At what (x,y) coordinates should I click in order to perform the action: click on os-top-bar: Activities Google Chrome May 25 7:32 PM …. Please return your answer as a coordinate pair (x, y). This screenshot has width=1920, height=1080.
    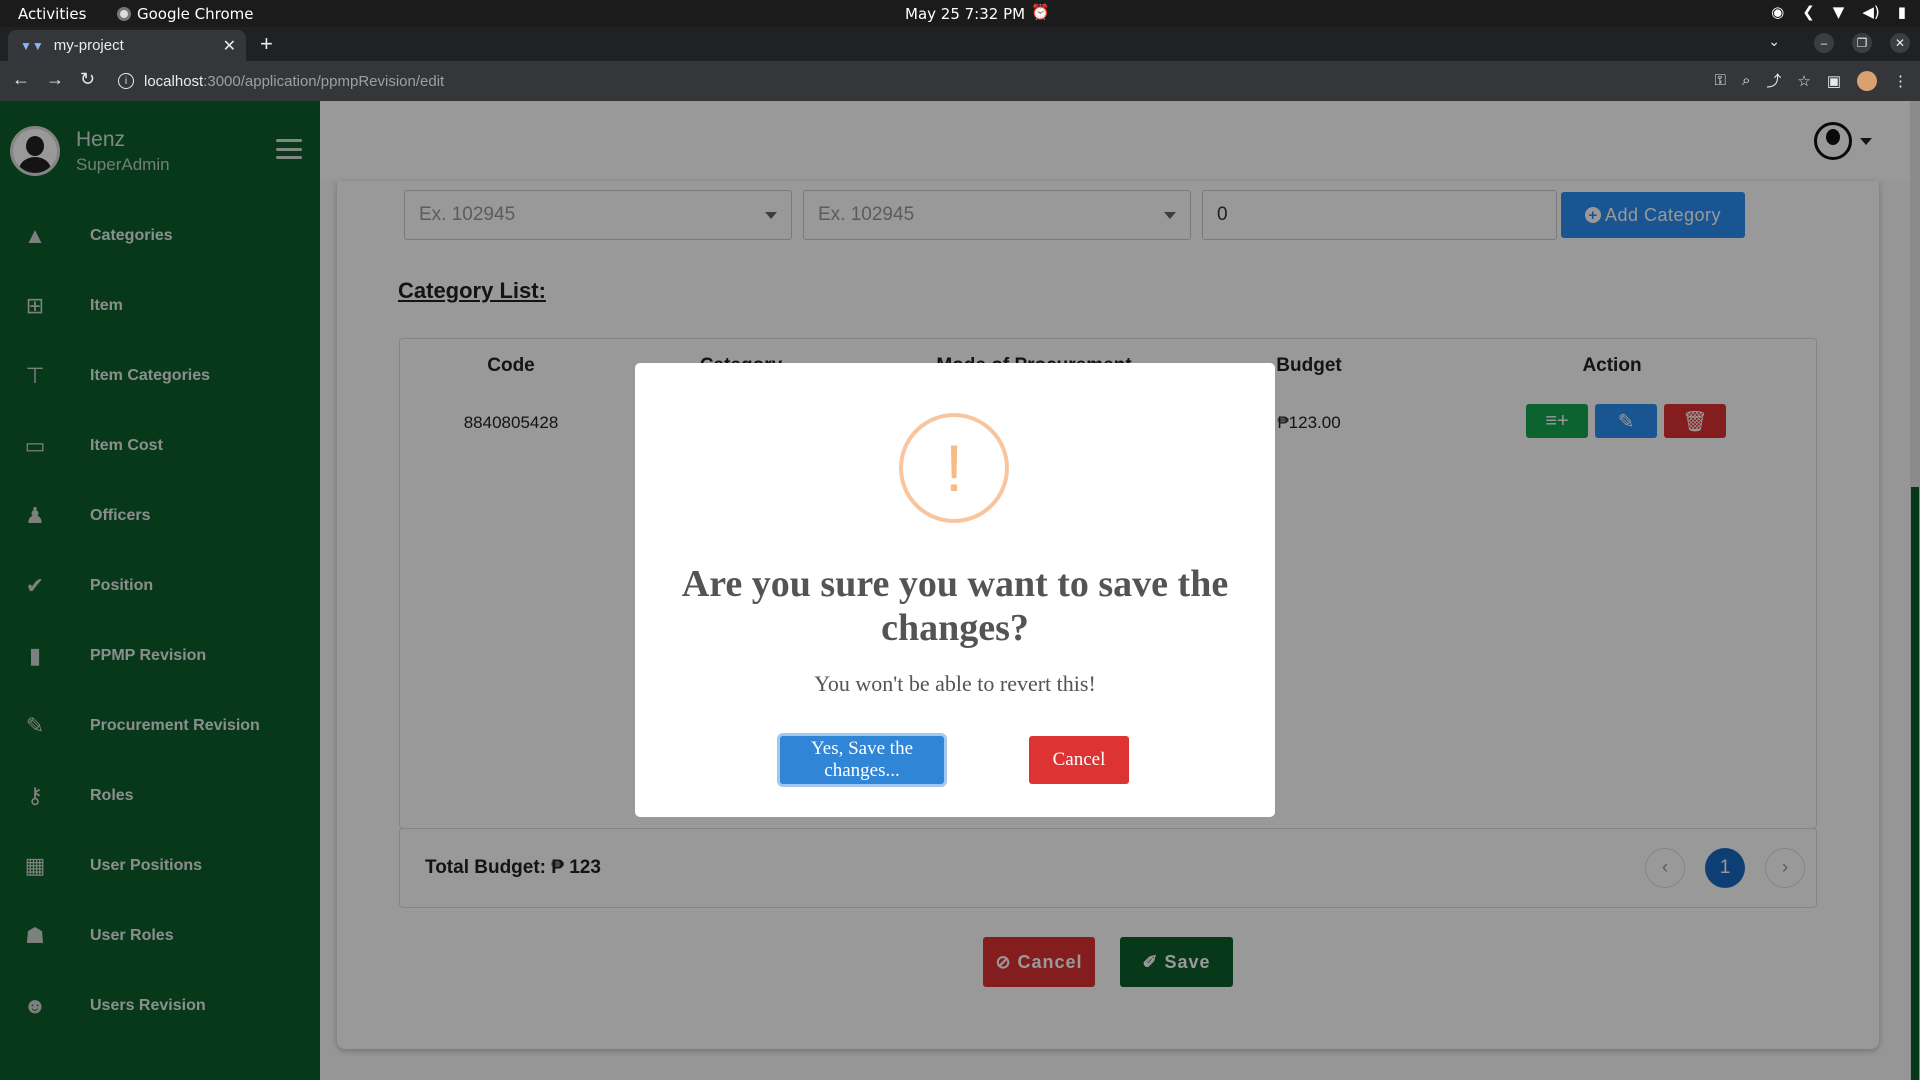
    Looking at the image, I should click on (960, 13).